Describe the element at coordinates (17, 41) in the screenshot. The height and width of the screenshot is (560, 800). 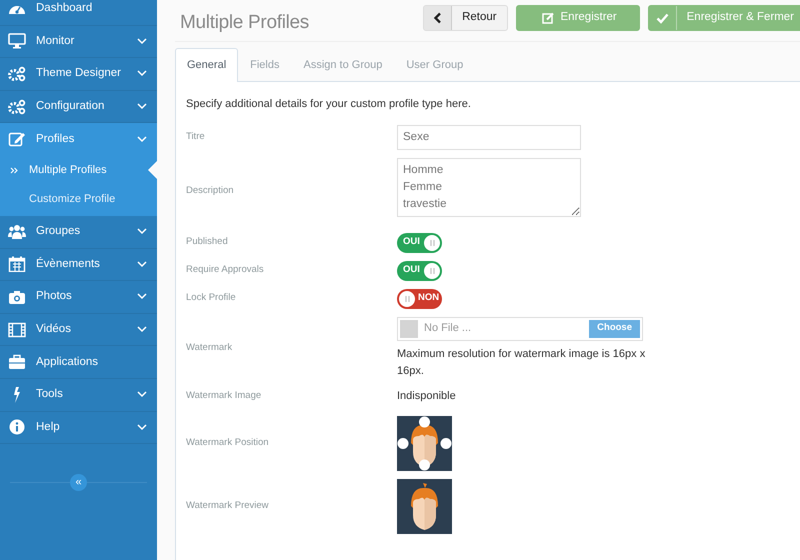
I see `monitor-icon` at that location.